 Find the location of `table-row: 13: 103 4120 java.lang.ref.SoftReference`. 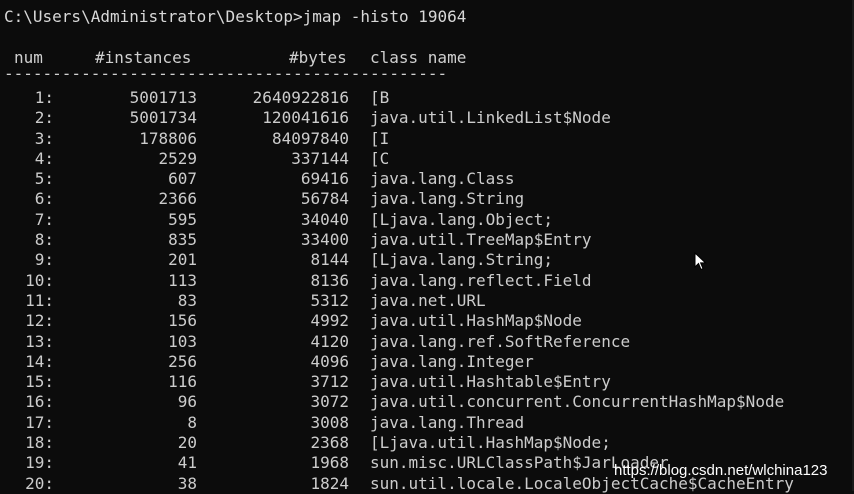

table-row: 13: 103 4120 java.lang.ref.SoftReference is located at coordinates (427, 342).